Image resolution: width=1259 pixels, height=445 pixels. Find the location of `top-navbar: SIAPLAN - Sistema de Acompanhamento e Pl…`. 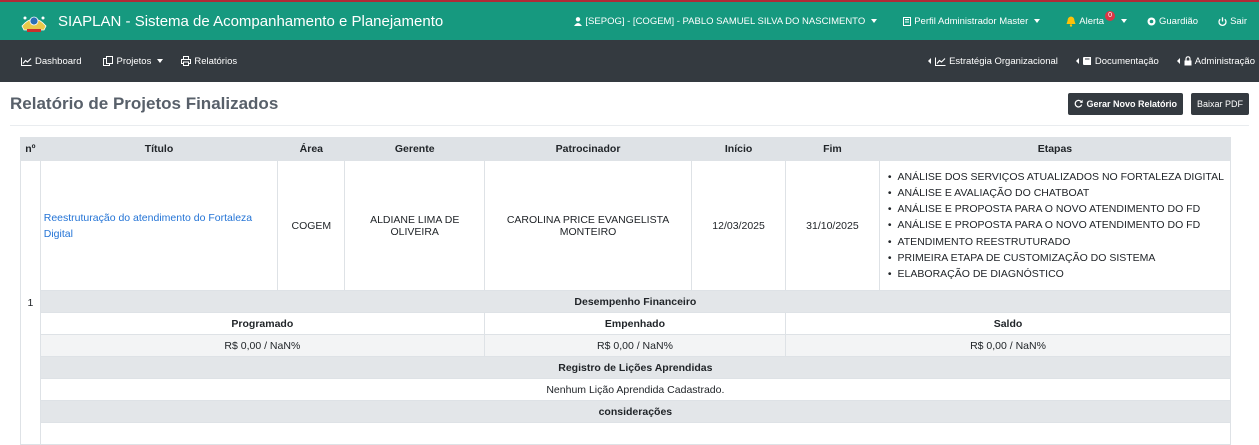

top-navbar: SIAPLAN - Sistema de Acompanhamento e Pl… is located at coordinates (629, 20).